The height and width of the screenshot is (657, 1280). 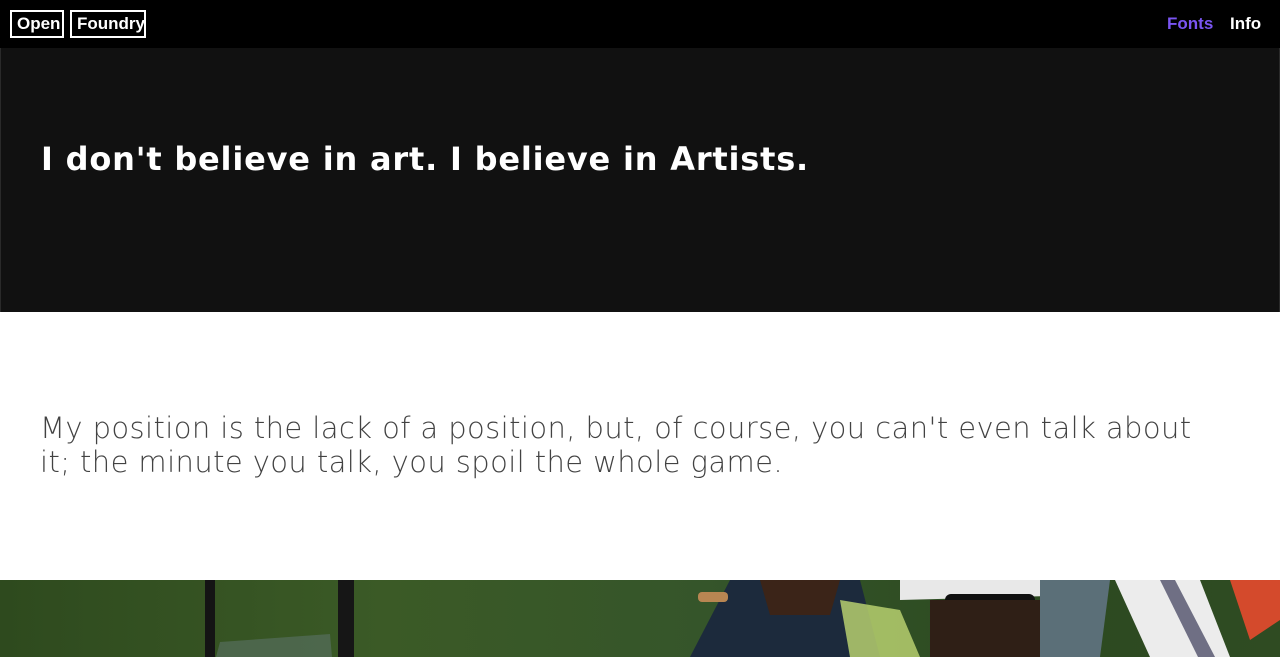 I want to click on cart-windshield, so click(x=274, y=645).